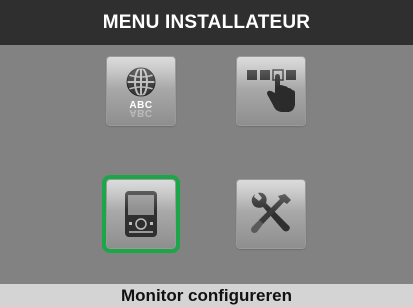 The image size is (413, 307). I want to click on monitor-configure-tile, so click(141, 214).